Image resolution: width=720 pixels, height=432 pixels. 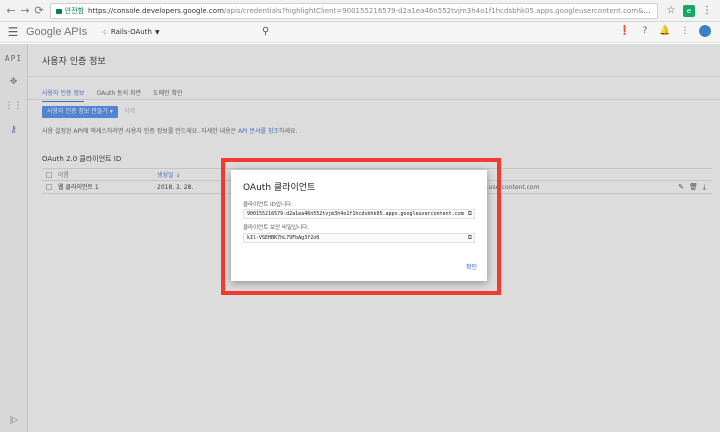 What do you see at coordinates (75, 32) in the screenshot?
I see `logo-apis: APIs` at bounding box center [75, 32].